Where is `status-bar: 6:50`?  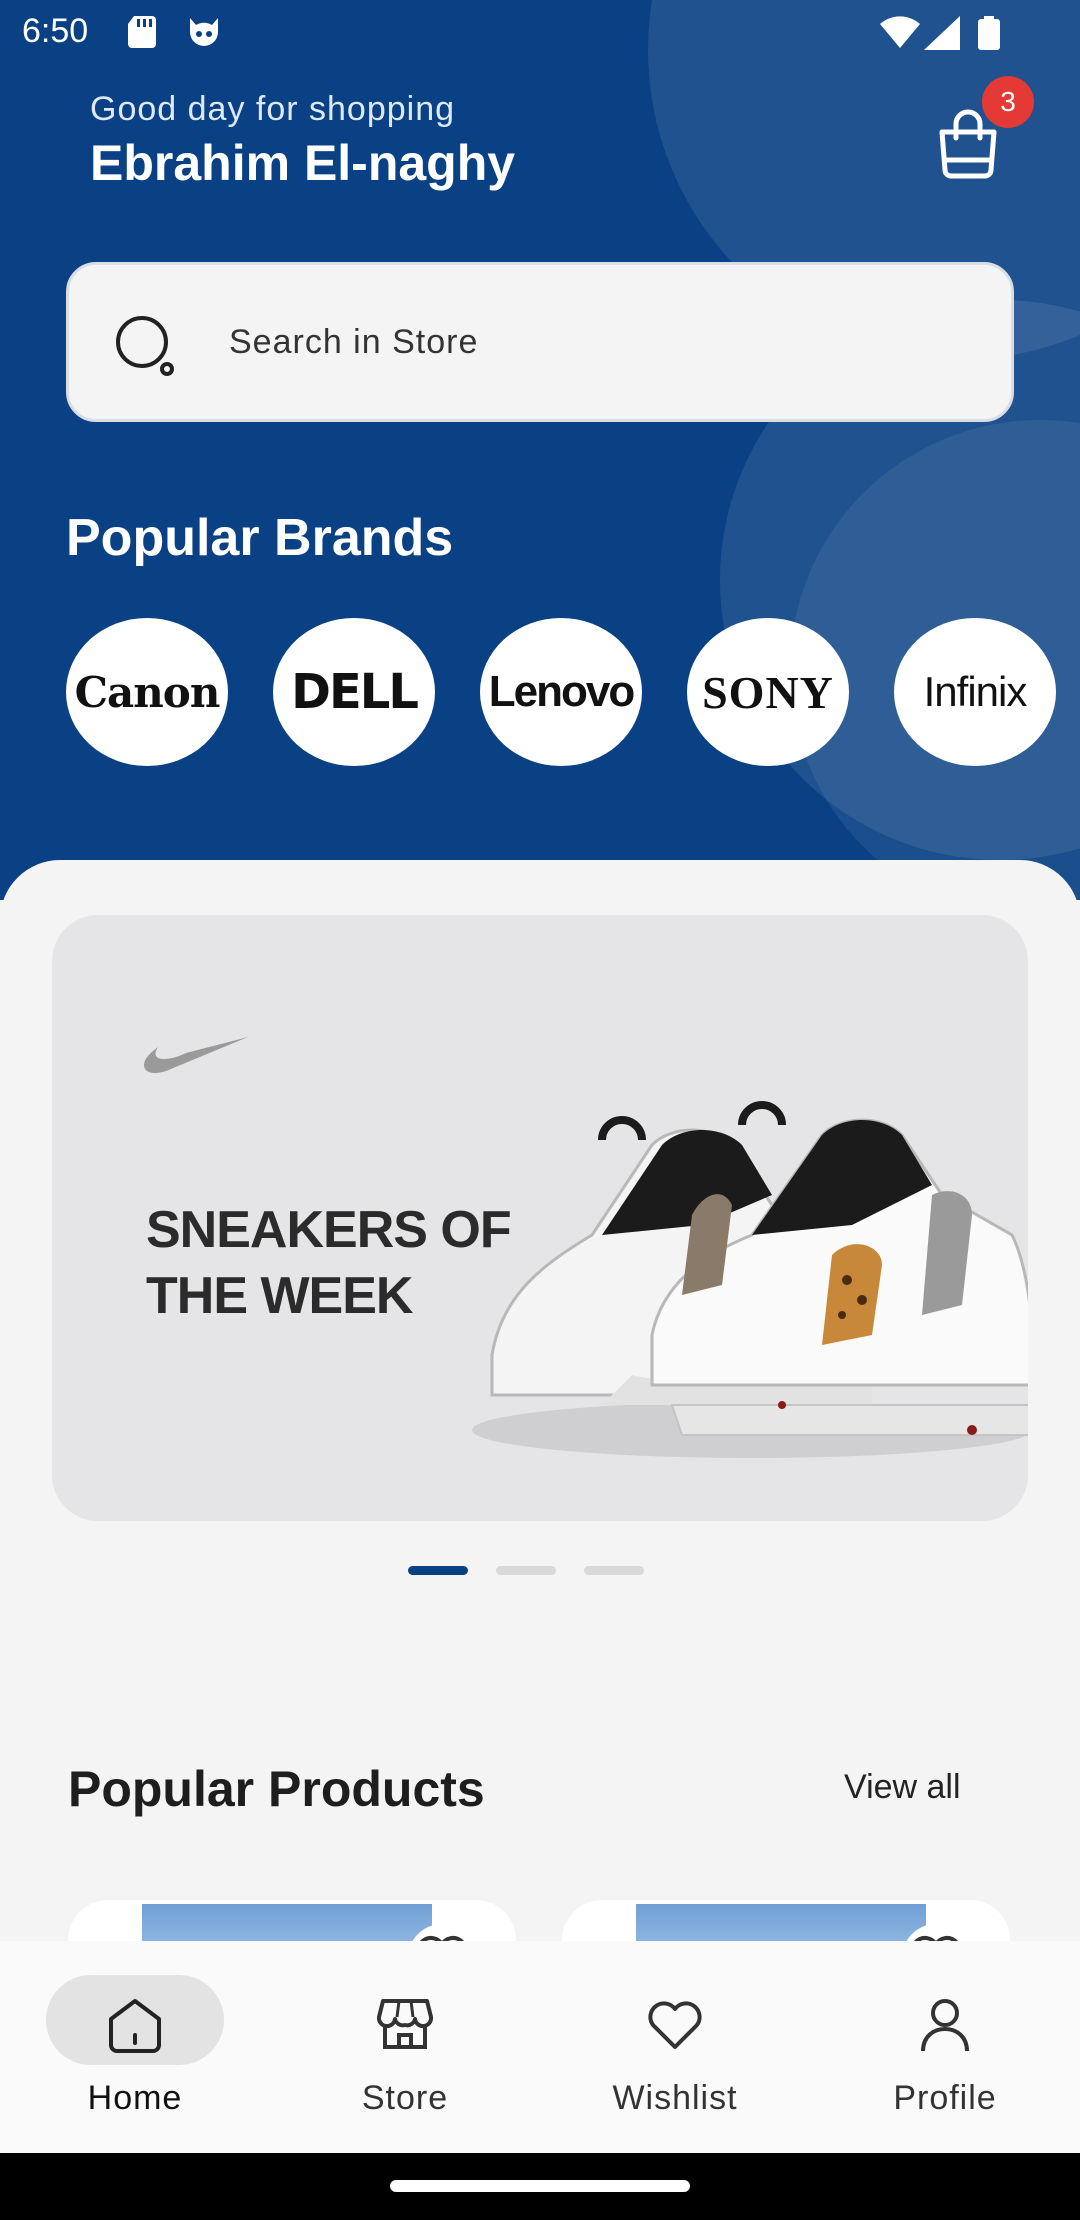 status-bar: 6:50 is located at coordinates (540, 33).